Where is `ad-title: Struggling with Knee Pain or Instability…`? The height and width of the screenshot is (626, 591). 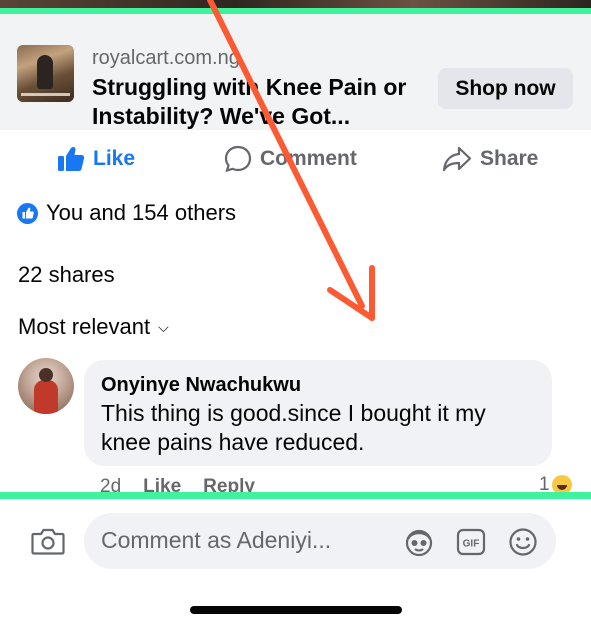
ad-title: Struggling with Knee Pain or Instability… is located at coordinates (257, 102).